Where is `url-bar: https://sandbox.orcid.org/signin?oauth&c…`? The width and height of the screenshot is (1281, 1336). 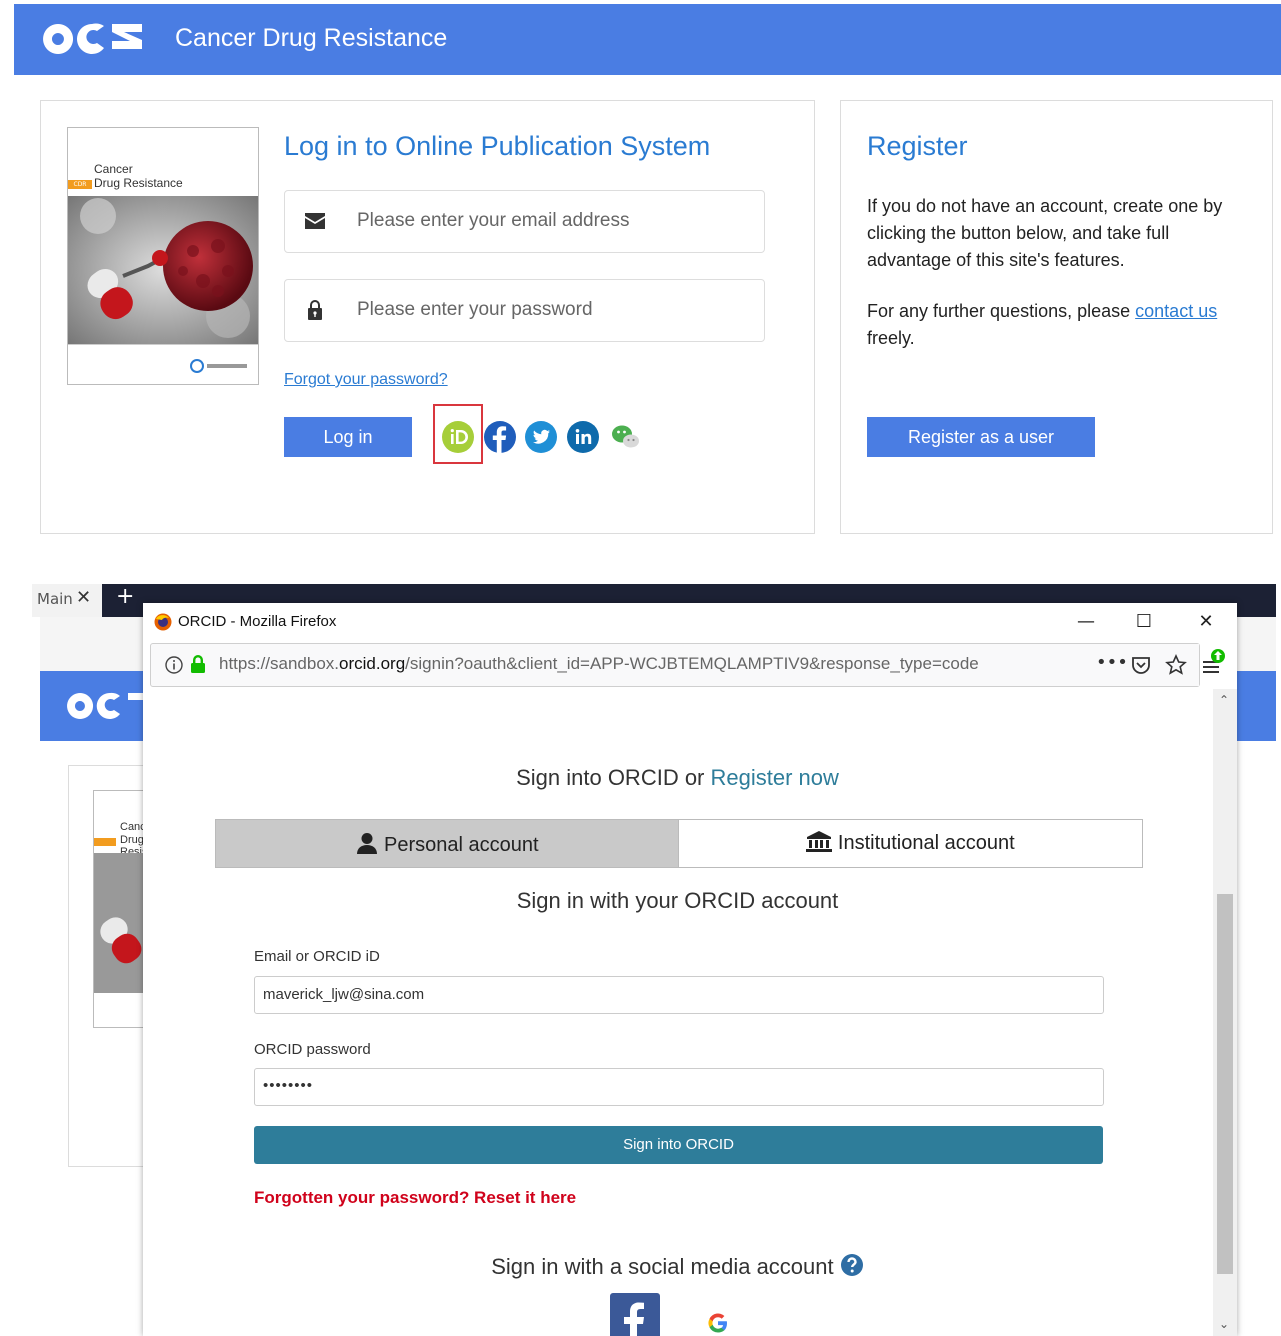
url-bar: https://sandbox.orcid.org/signin?oauth&c… is located at coordinates (675, 665).